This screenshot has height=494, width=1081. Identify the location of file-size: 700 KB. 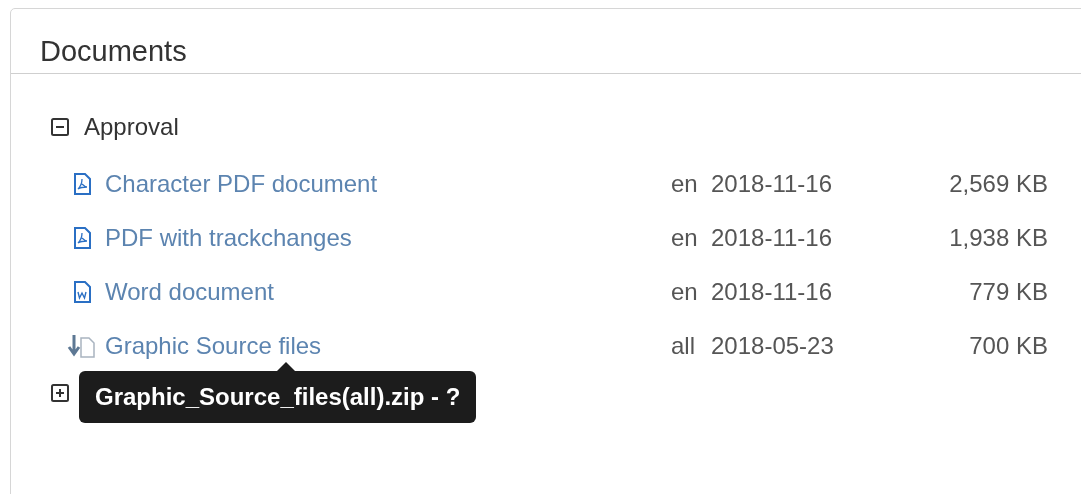
(1008, 346).